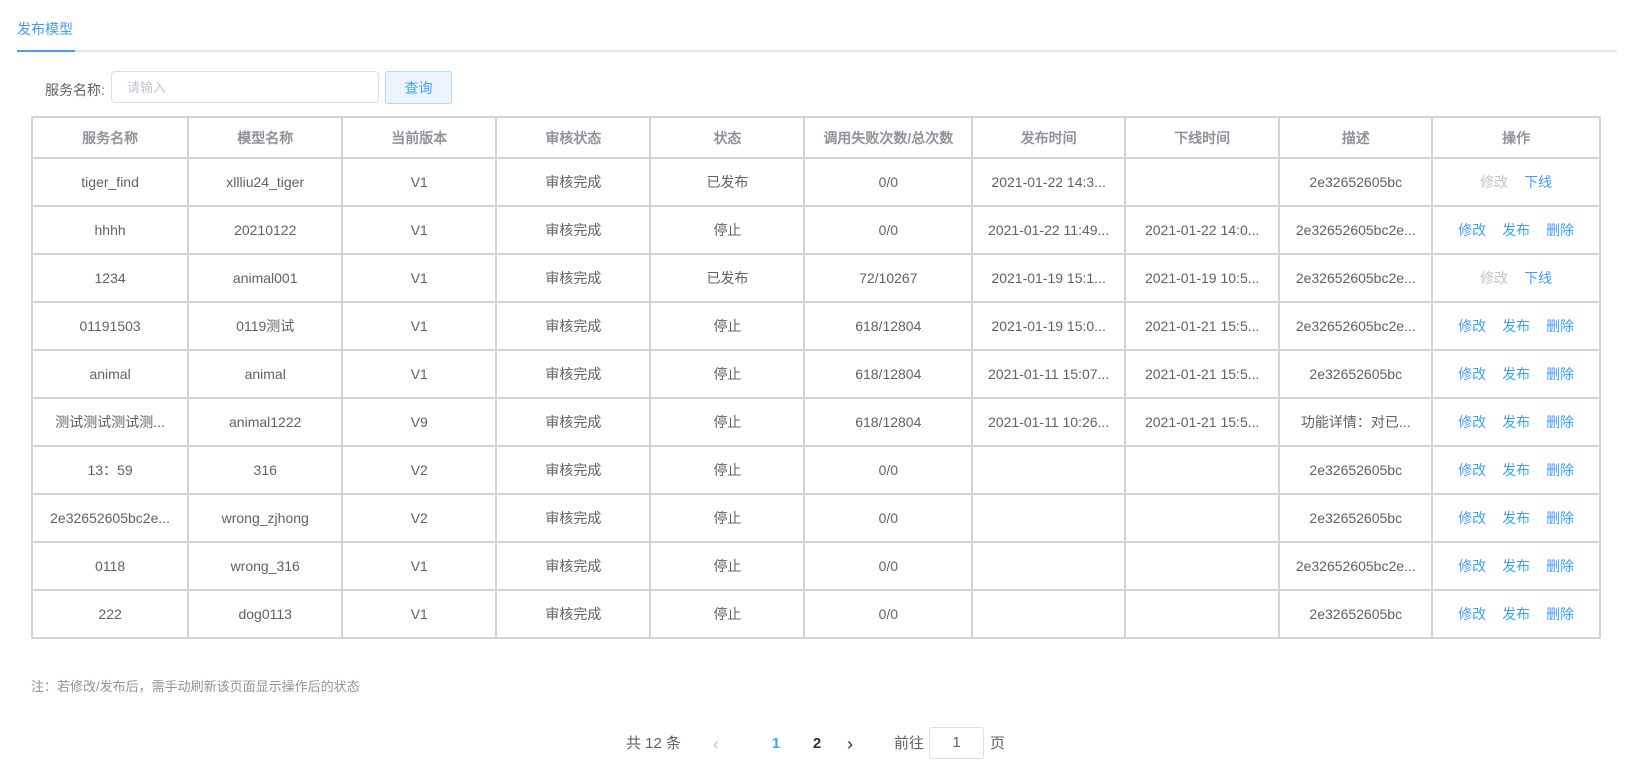 Image resolution: width=1630 pixels, height=761 pixels. I want to click on column-header: 模型名称, so click(265, 137).